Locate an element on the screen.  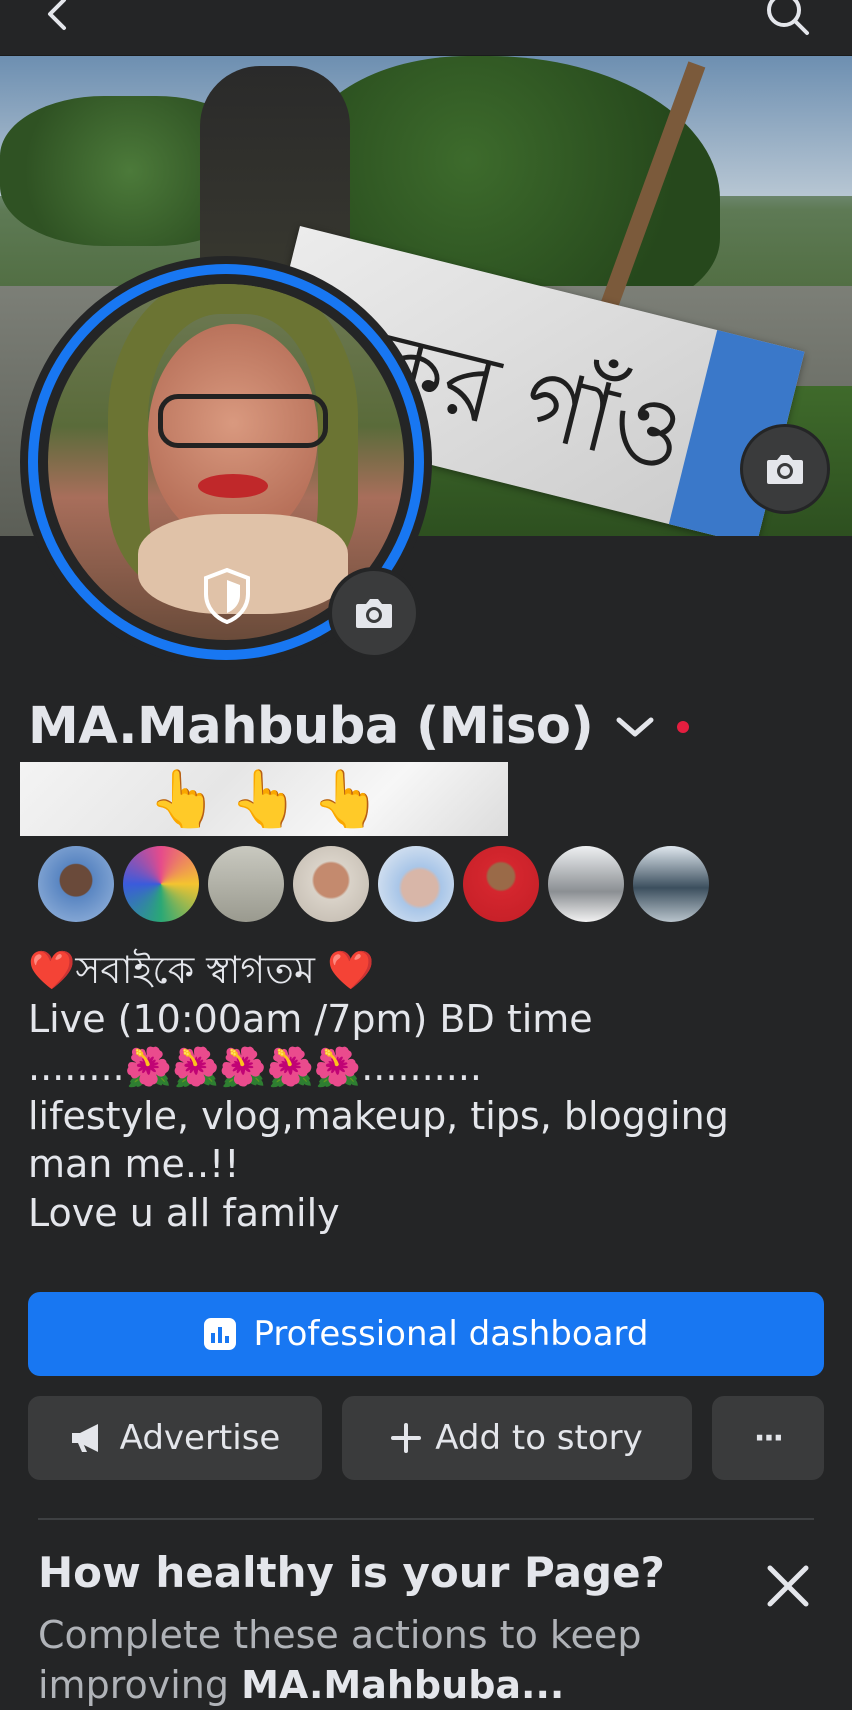
top-bar is located at coordinates (426, 28).